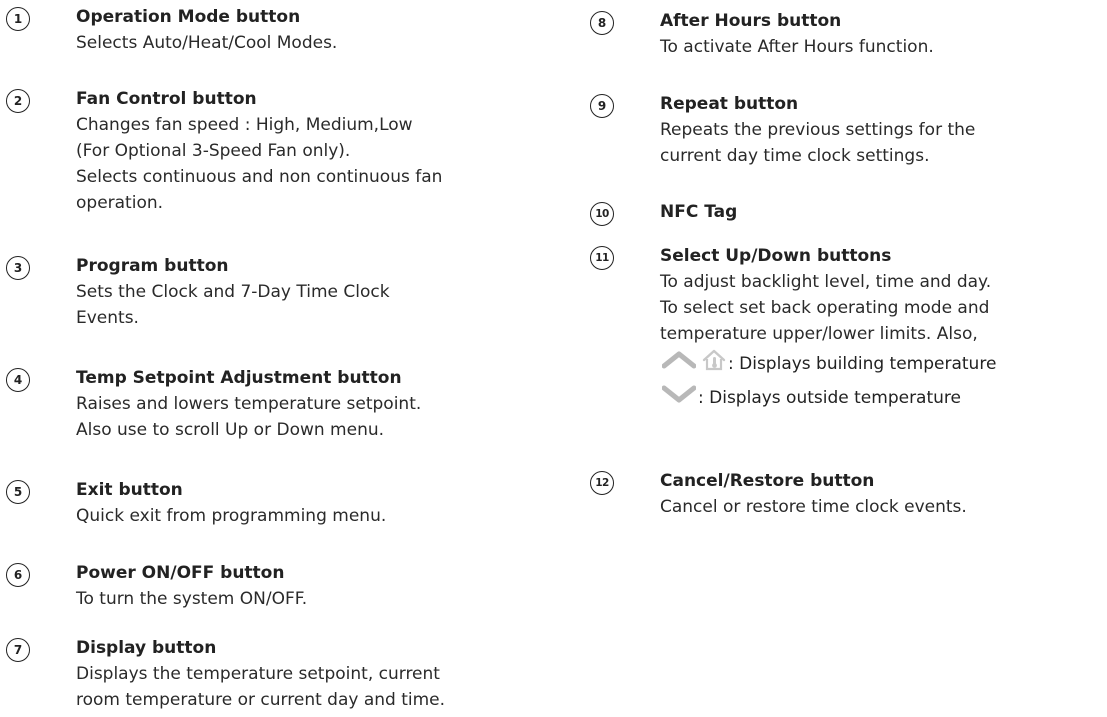  Describe the element at coordinates (602, 258) in the screenshot. I see `number-badge: 11` at that location.